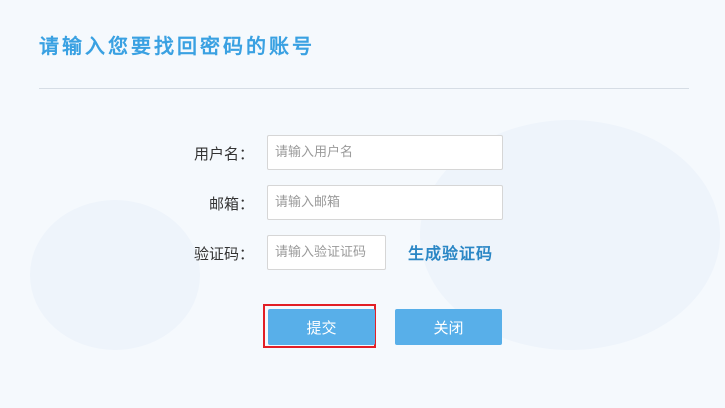 The image size is (725, 408). Describe the element at coordinates (385, 152) in the screenshot. I see `username-input` at that location.